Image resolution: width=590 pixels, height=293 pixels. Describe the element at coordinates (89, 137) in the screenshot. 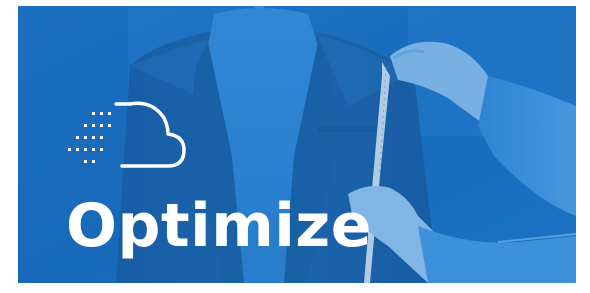

I see `speed-dots` at that location.